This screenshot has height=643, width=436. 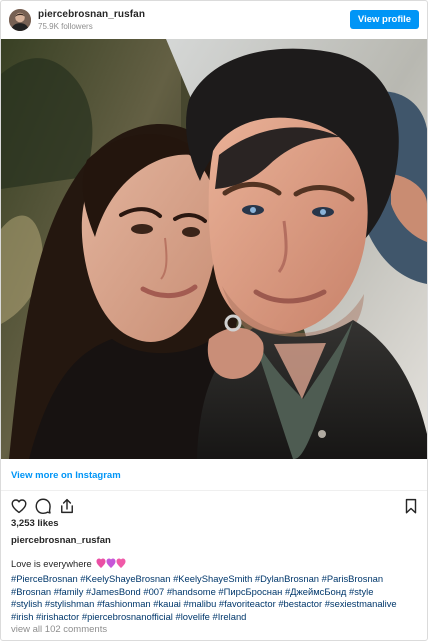 I want to click on view-more-link: View more on Instagram, so click(x=66, y=475).